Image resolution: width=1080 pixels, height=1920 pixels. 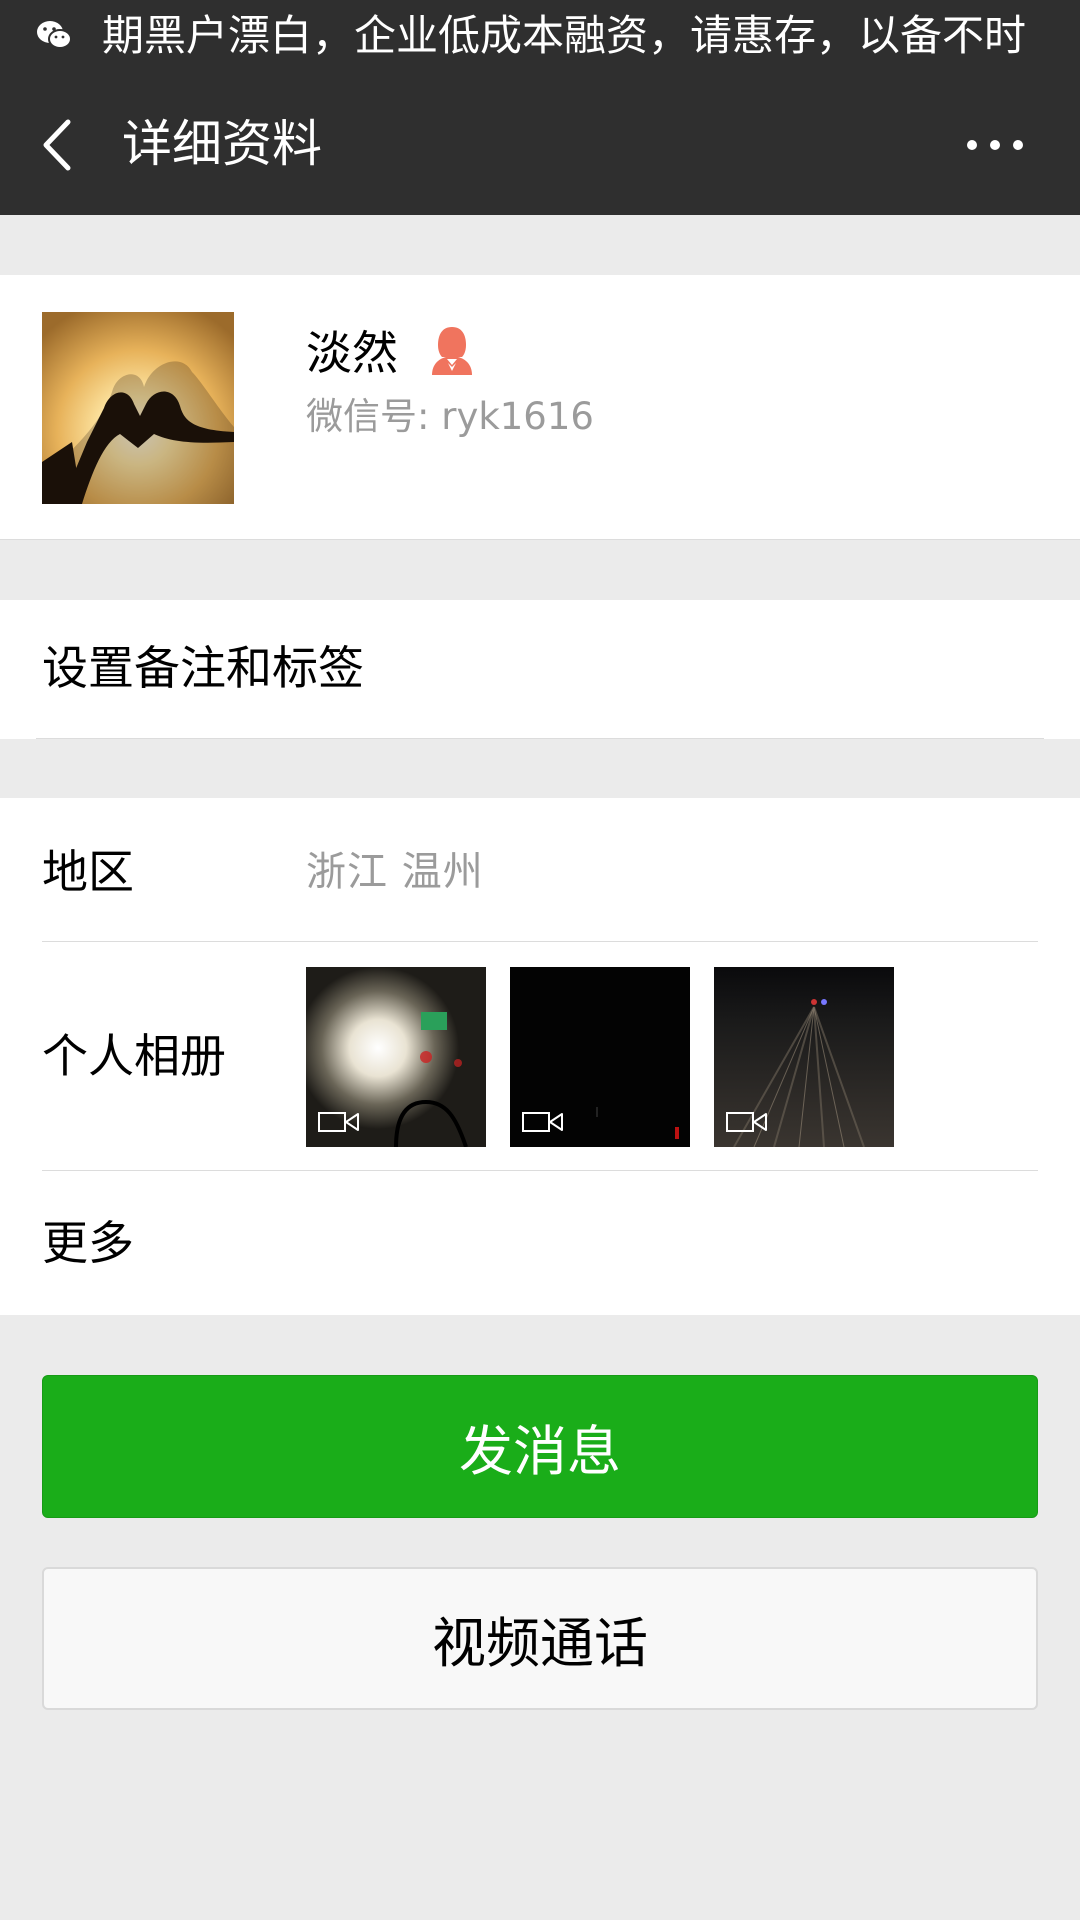 I want to click on female-user-icon, so click(x=452, y=351).